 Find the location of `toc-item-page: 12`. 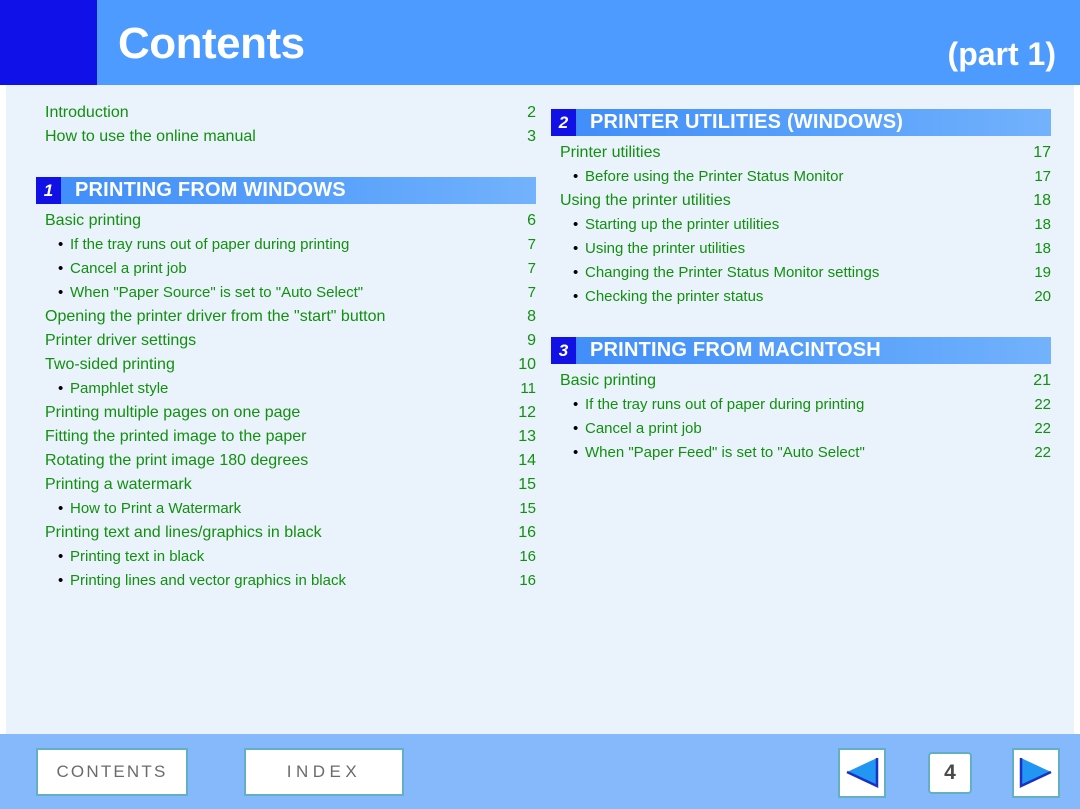

toc-item-page: 12 is located at coordinates (527, 412).